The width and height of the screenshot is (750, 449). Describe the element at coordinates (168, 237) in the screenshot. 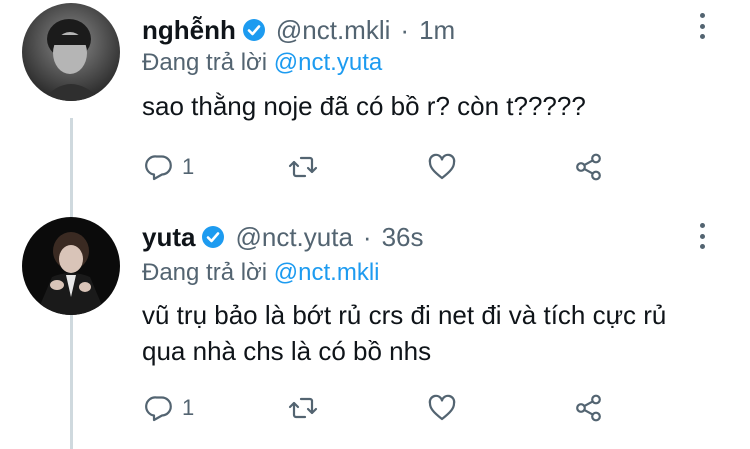

I see `display-name: yuta` at that location.